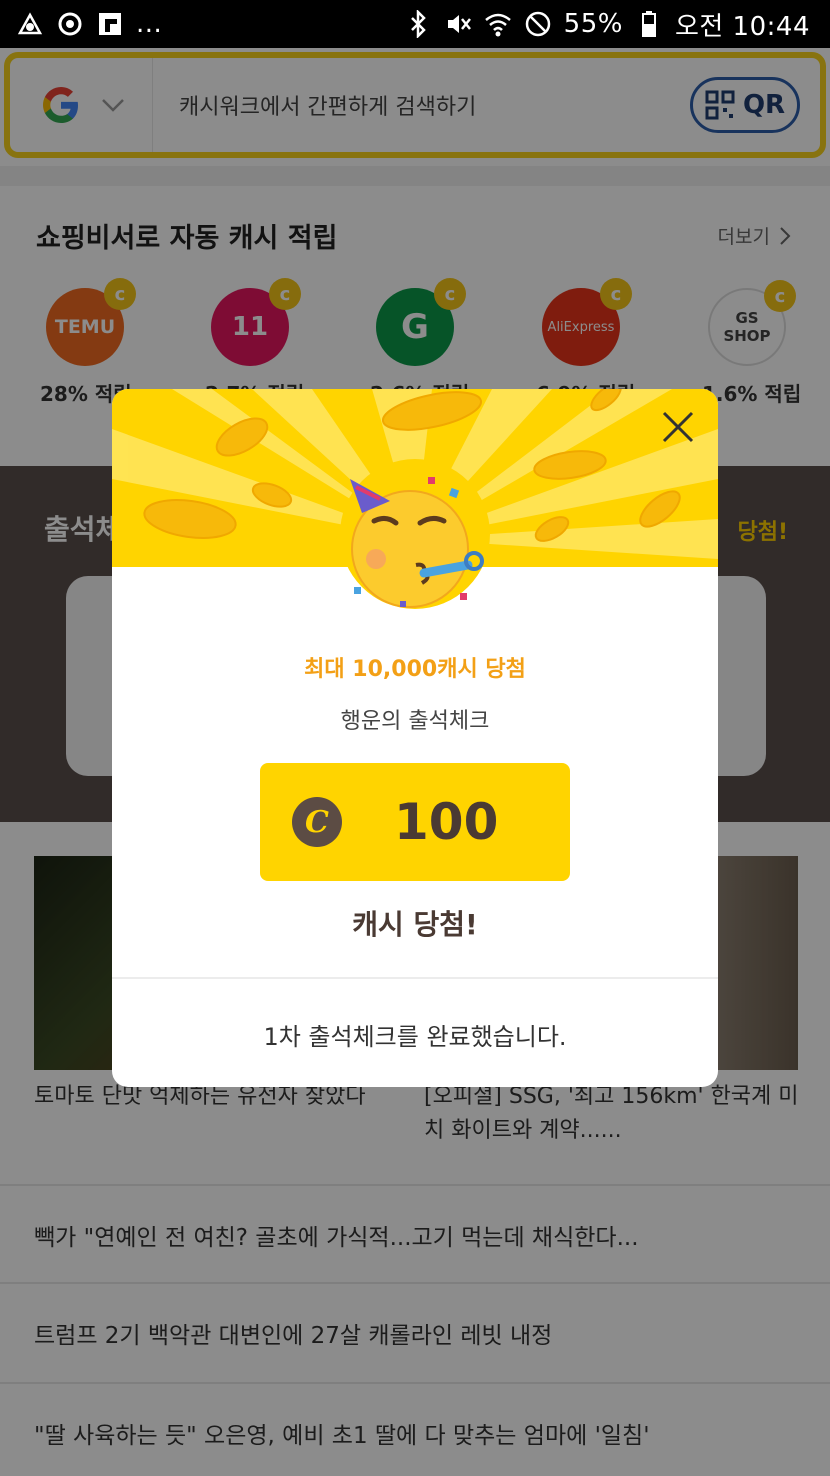 The image size is (830, 1476). What do you see at coordinates (415, 924) in the screenshot?
I see `win-message: 캐시 당첨!` at bounding box center [415, 924].